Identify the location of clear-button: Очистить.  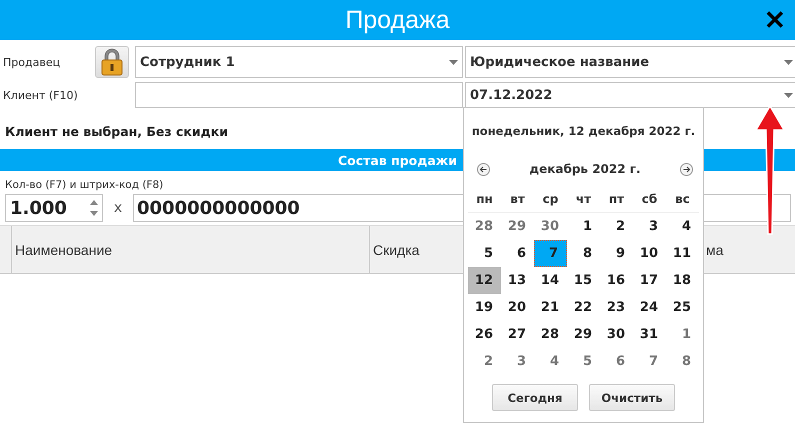
(632, 397).